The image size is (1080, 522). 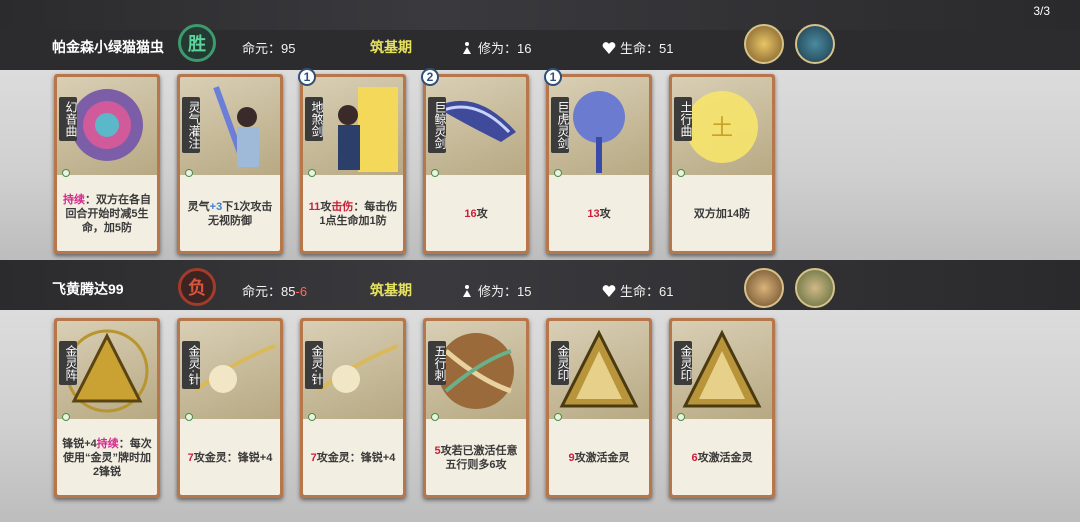 What do you see at coordinates (391, 290) in the screenshot?
I see `player-2-realm: 筑基期` at bounding box center [391, 290].